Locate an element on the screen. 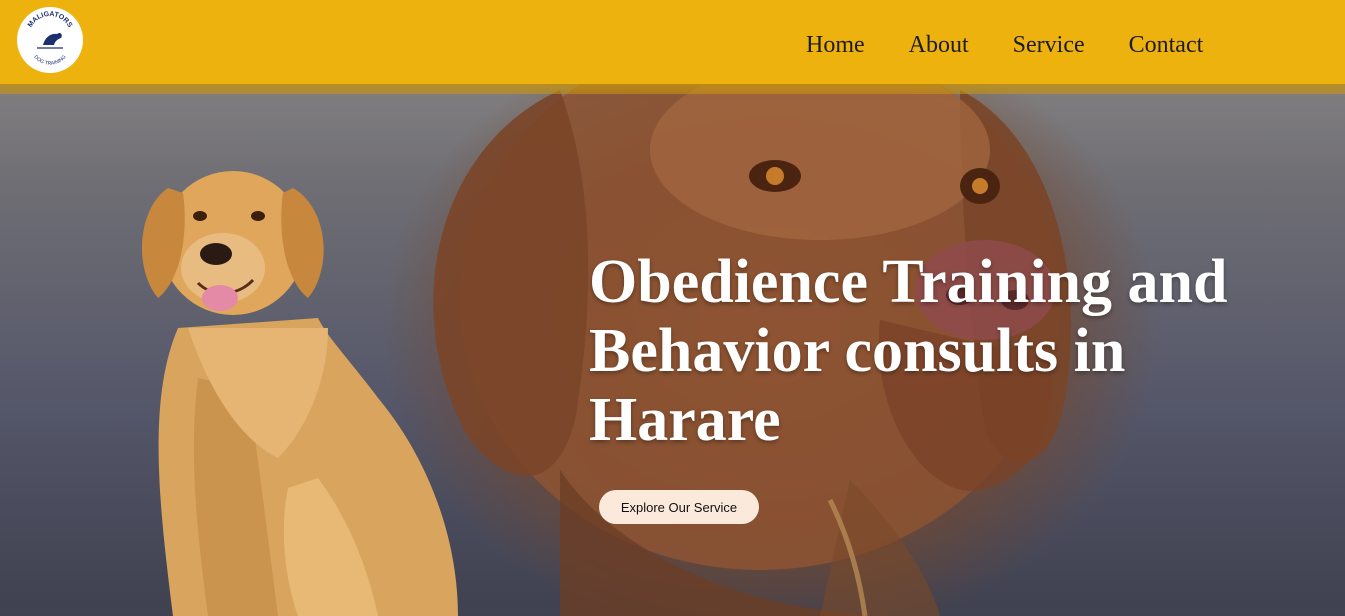 The height and width of the screenshot is (616, 1345). nav-link-home: Home is located at coordinates (835, 45).